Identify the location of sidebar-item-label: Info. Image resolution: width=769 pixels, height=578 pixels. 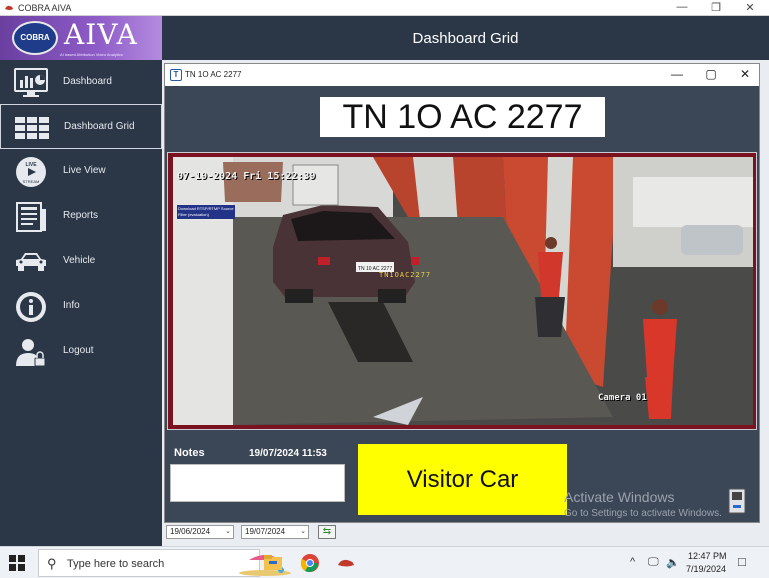
(71, 305).